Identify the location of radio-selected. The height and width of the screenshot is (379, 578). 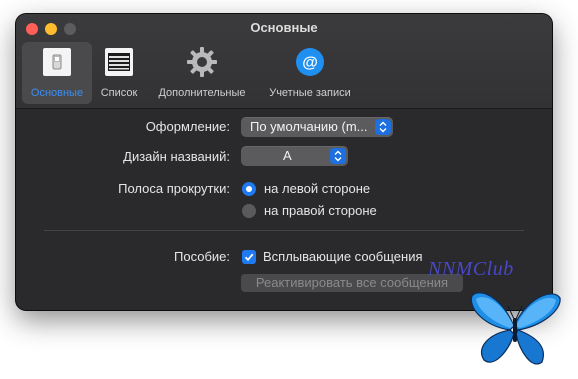
(249, 188).